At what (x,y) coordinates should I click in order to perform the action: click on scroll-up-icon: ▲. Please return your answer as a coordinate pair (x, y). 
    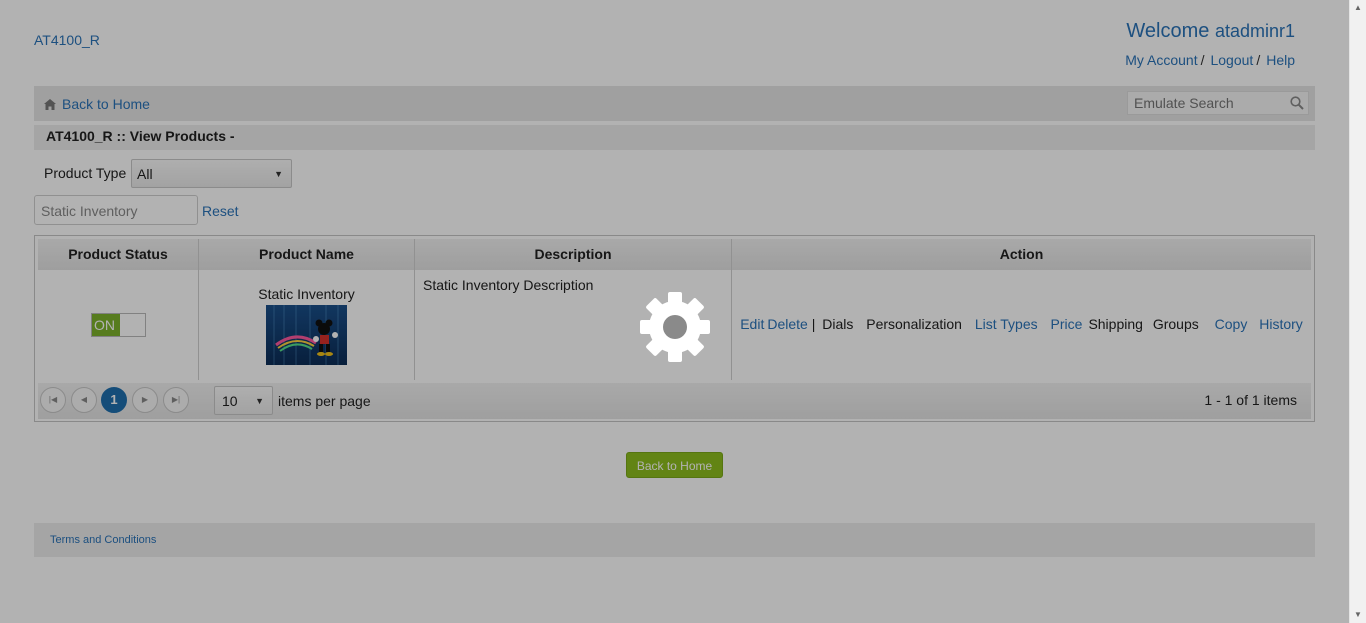
    Looking at the image, I should click on (1358, 8).